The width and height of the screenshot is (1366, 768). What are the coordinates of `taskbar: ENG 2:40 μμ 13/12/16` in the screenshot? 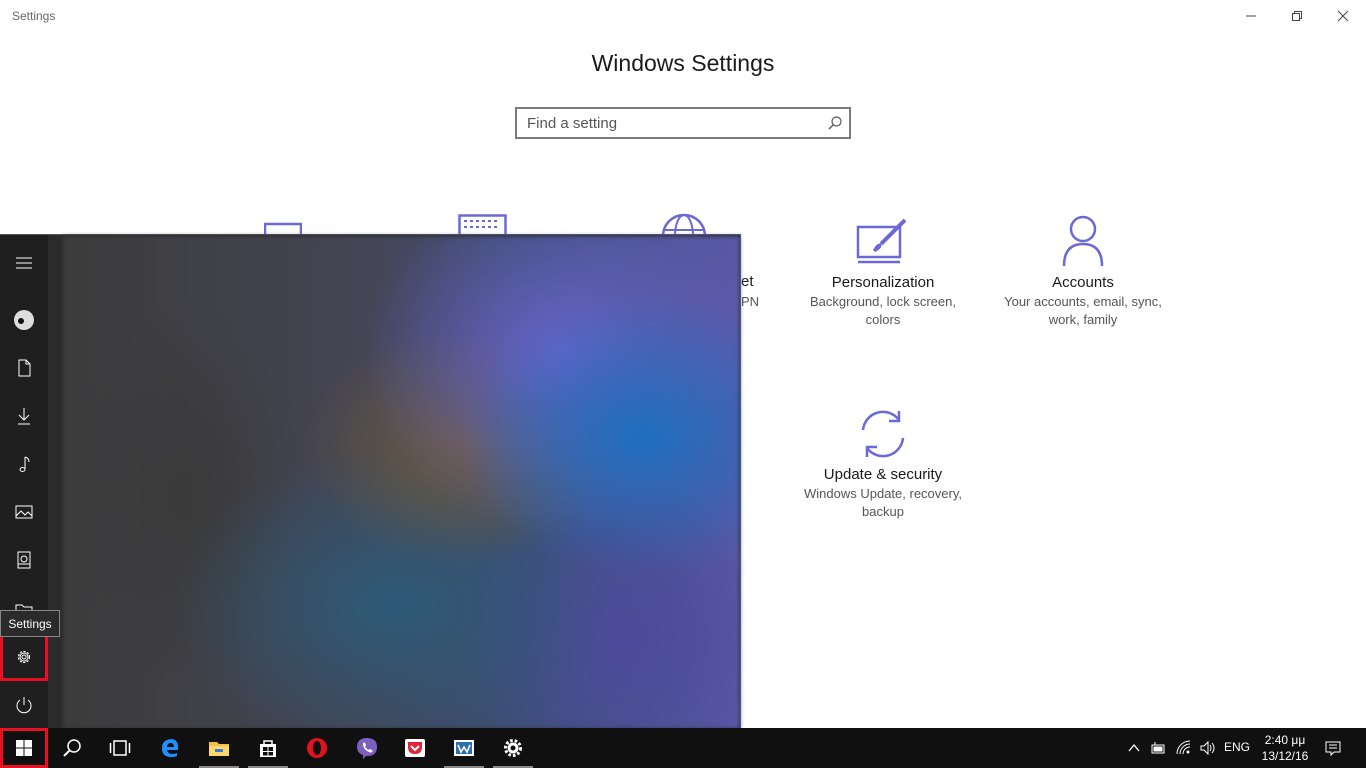 It's located at (683, 748).